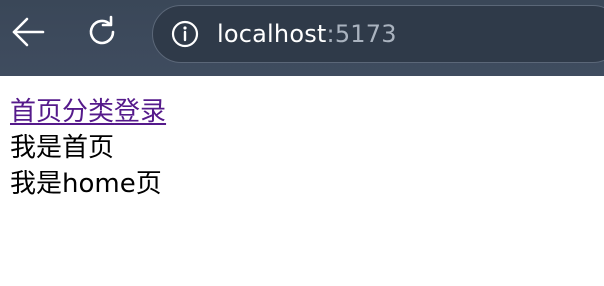  I want to click on nav-link-home: 首页, so click(36, 112).